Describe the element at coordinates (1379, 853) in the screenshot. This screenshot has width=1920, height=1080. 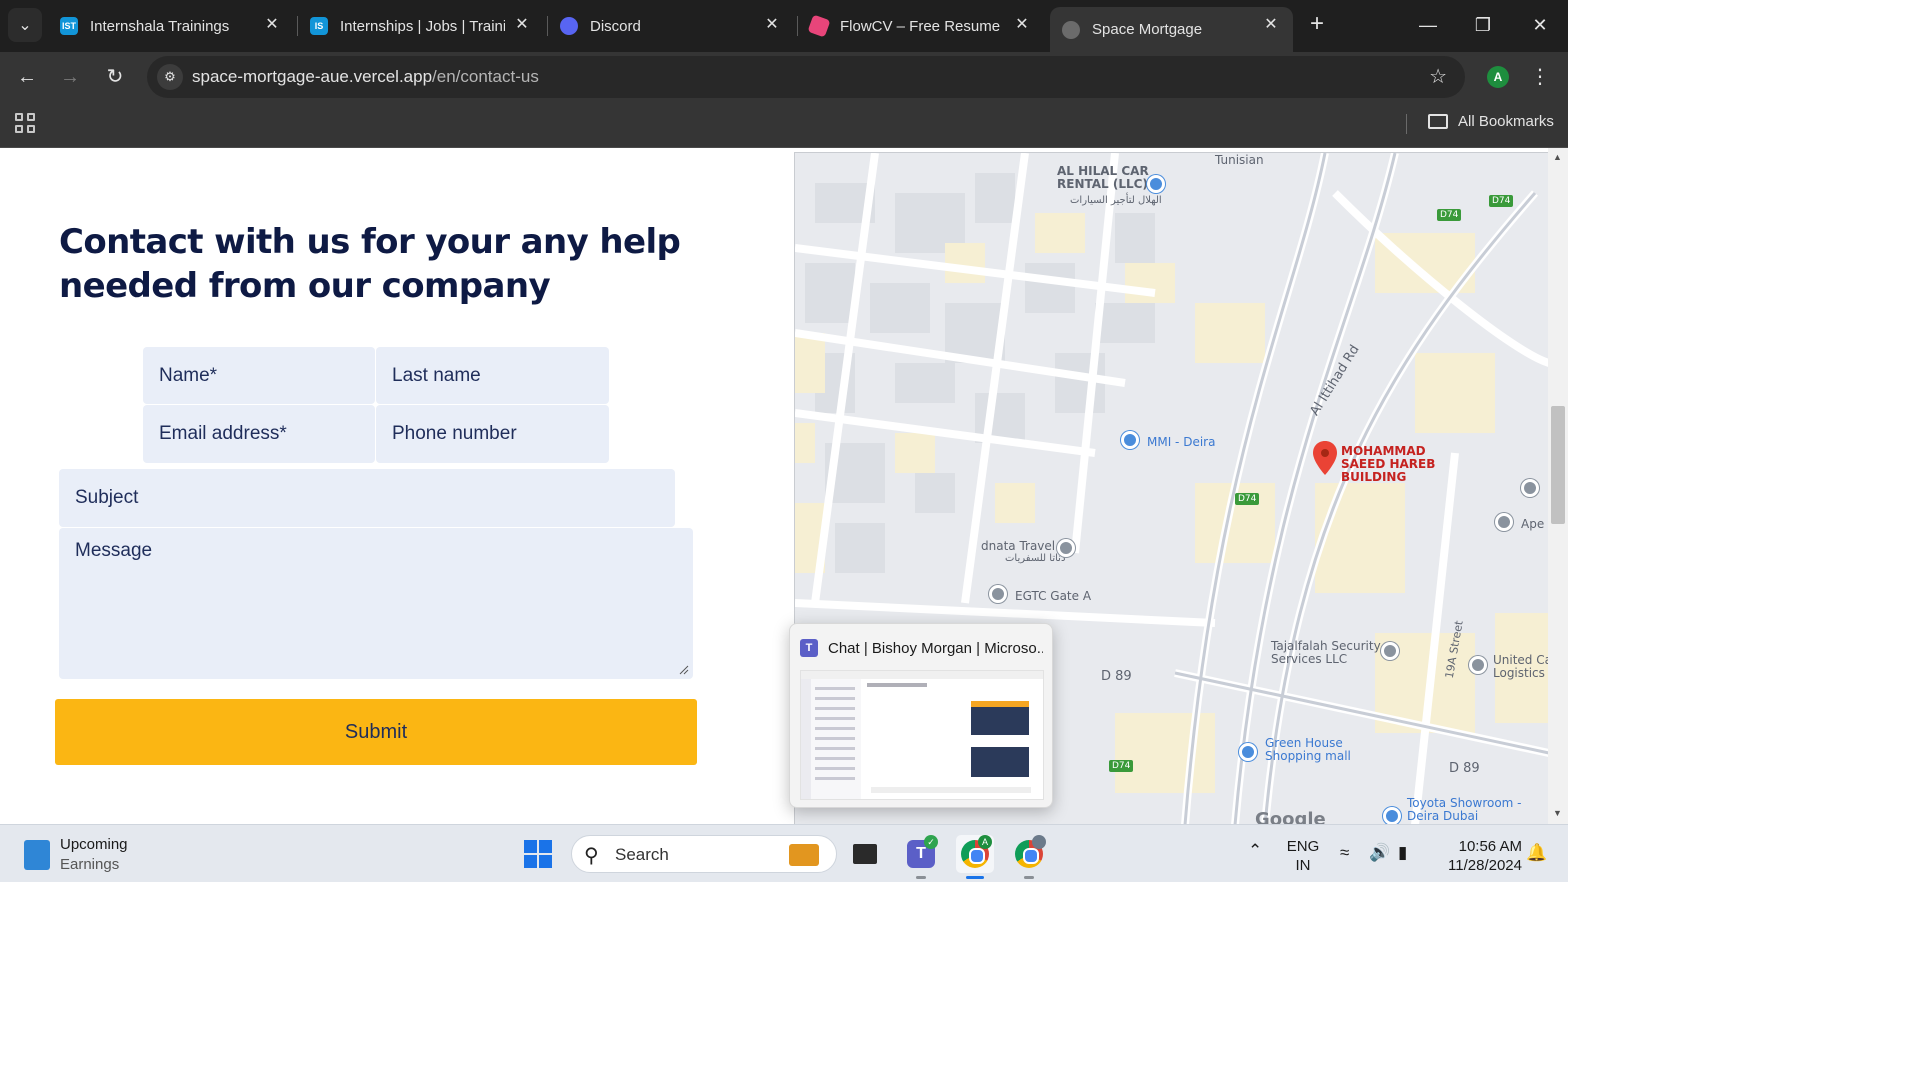
I see `volume-icon: 🔊` at that location.